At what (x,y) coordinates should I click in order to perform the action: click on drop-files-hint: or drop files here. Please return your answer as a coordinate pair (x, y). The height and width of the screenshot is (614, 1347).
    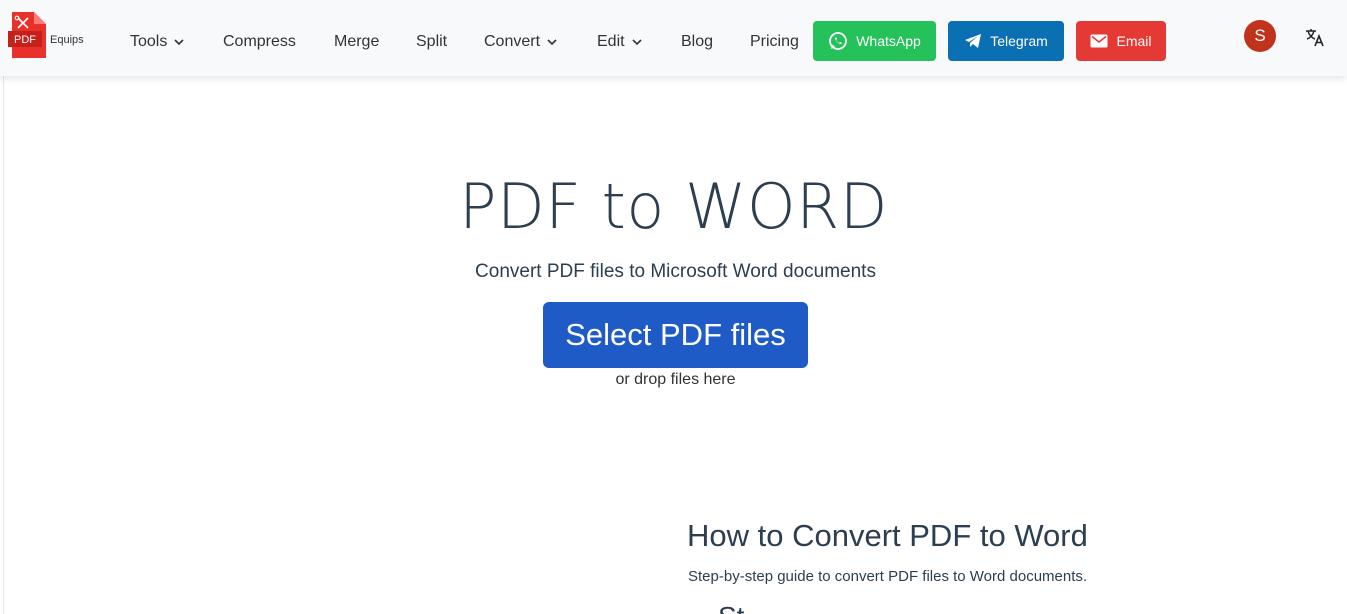
    Looking at the image, I should click on (675, 379).